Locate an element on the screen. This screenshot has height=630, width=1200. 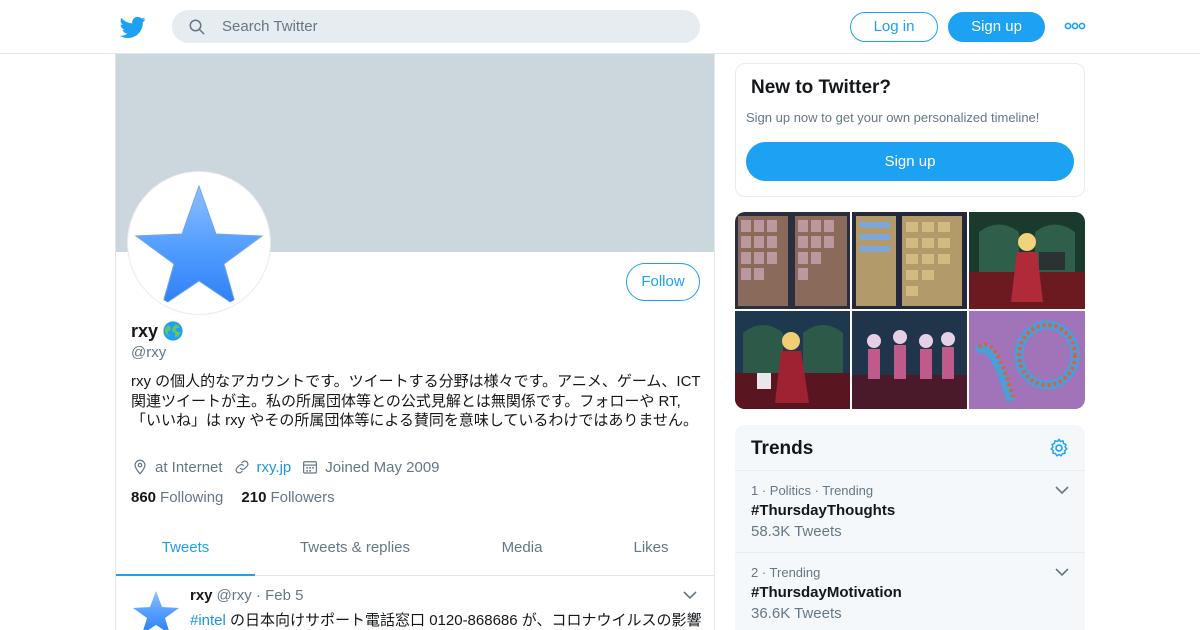
tab-tweets-replies: Tweets & replies is located at coordinates (355, 550).